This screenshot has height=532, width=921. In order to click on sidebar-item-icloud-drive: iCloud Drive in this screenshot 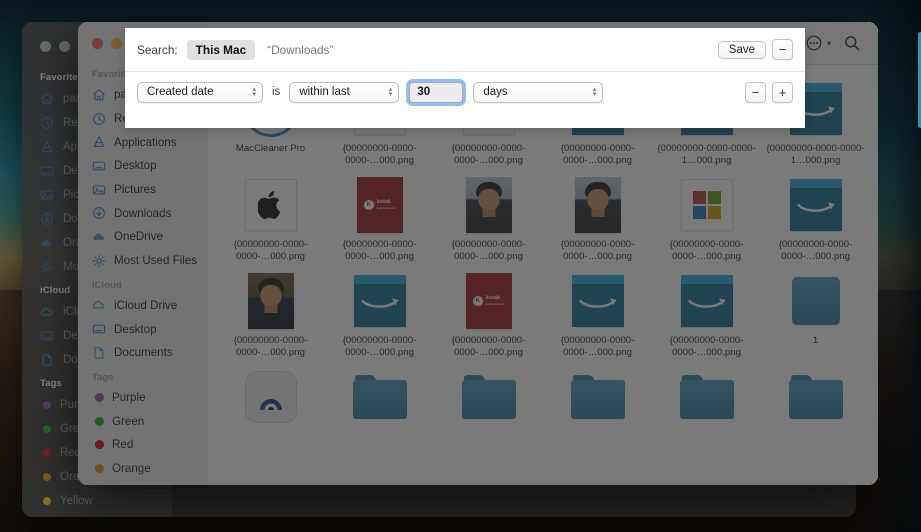, I will do `click(143, 306)`.